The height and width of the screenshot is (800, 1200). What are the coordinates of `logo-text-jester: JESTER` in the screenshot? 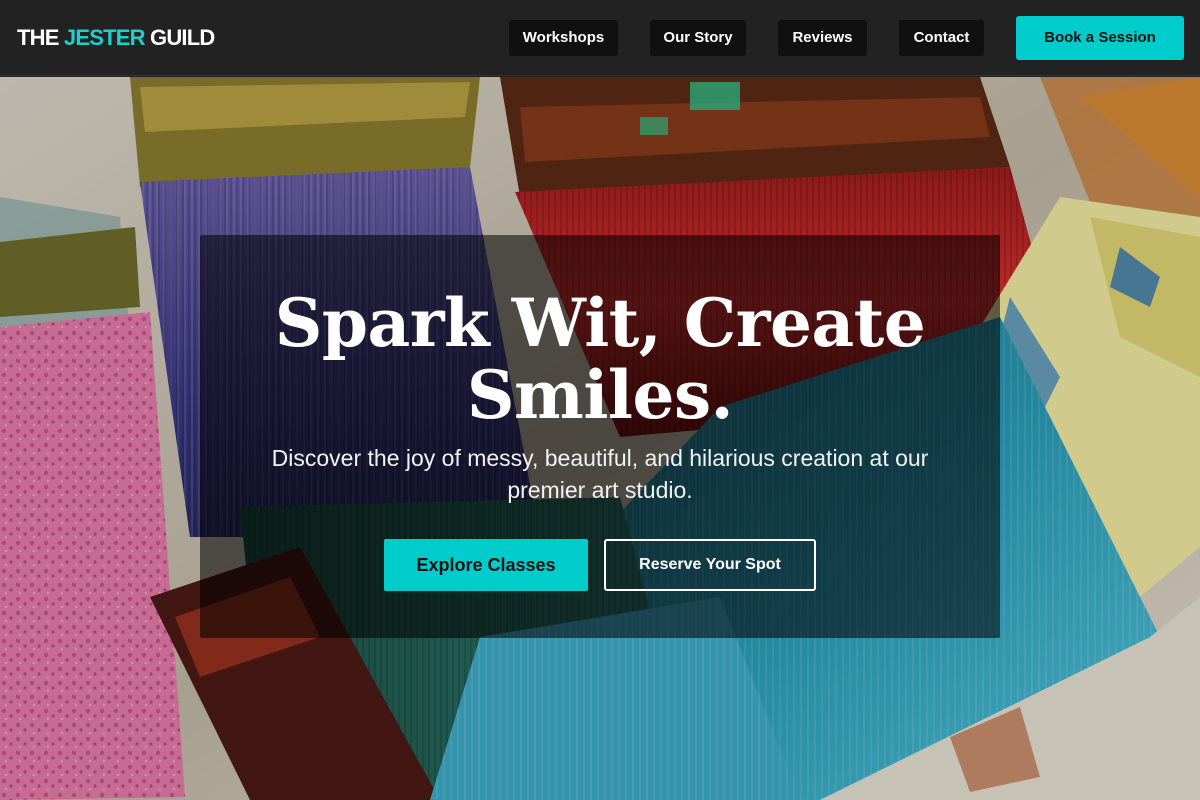 It's located at (104, 37).